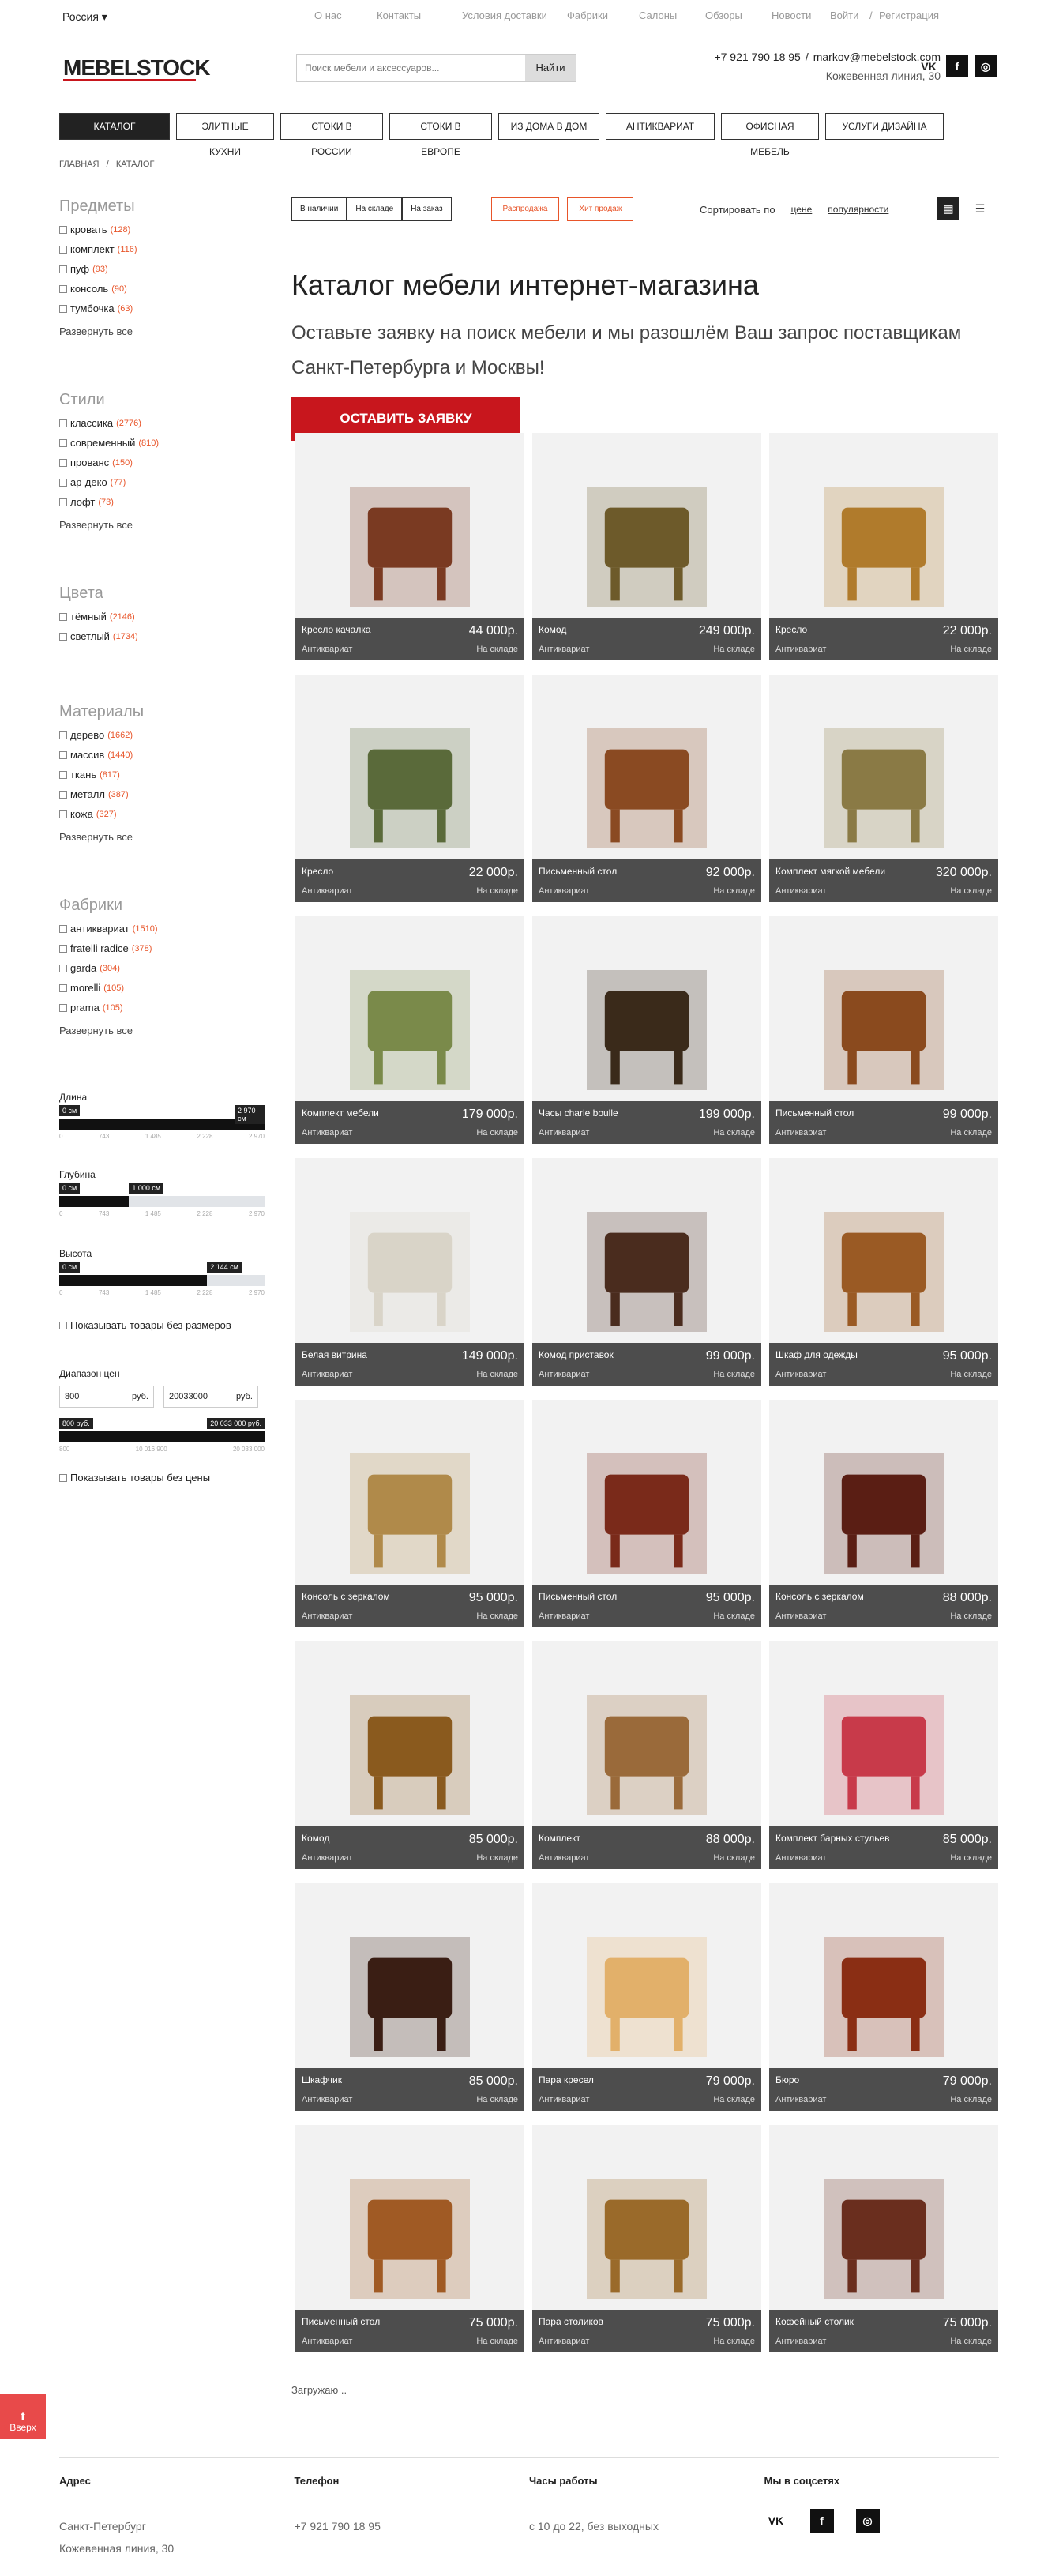  I want to click on top-nav-link: Обзоры, so click(723, 15).